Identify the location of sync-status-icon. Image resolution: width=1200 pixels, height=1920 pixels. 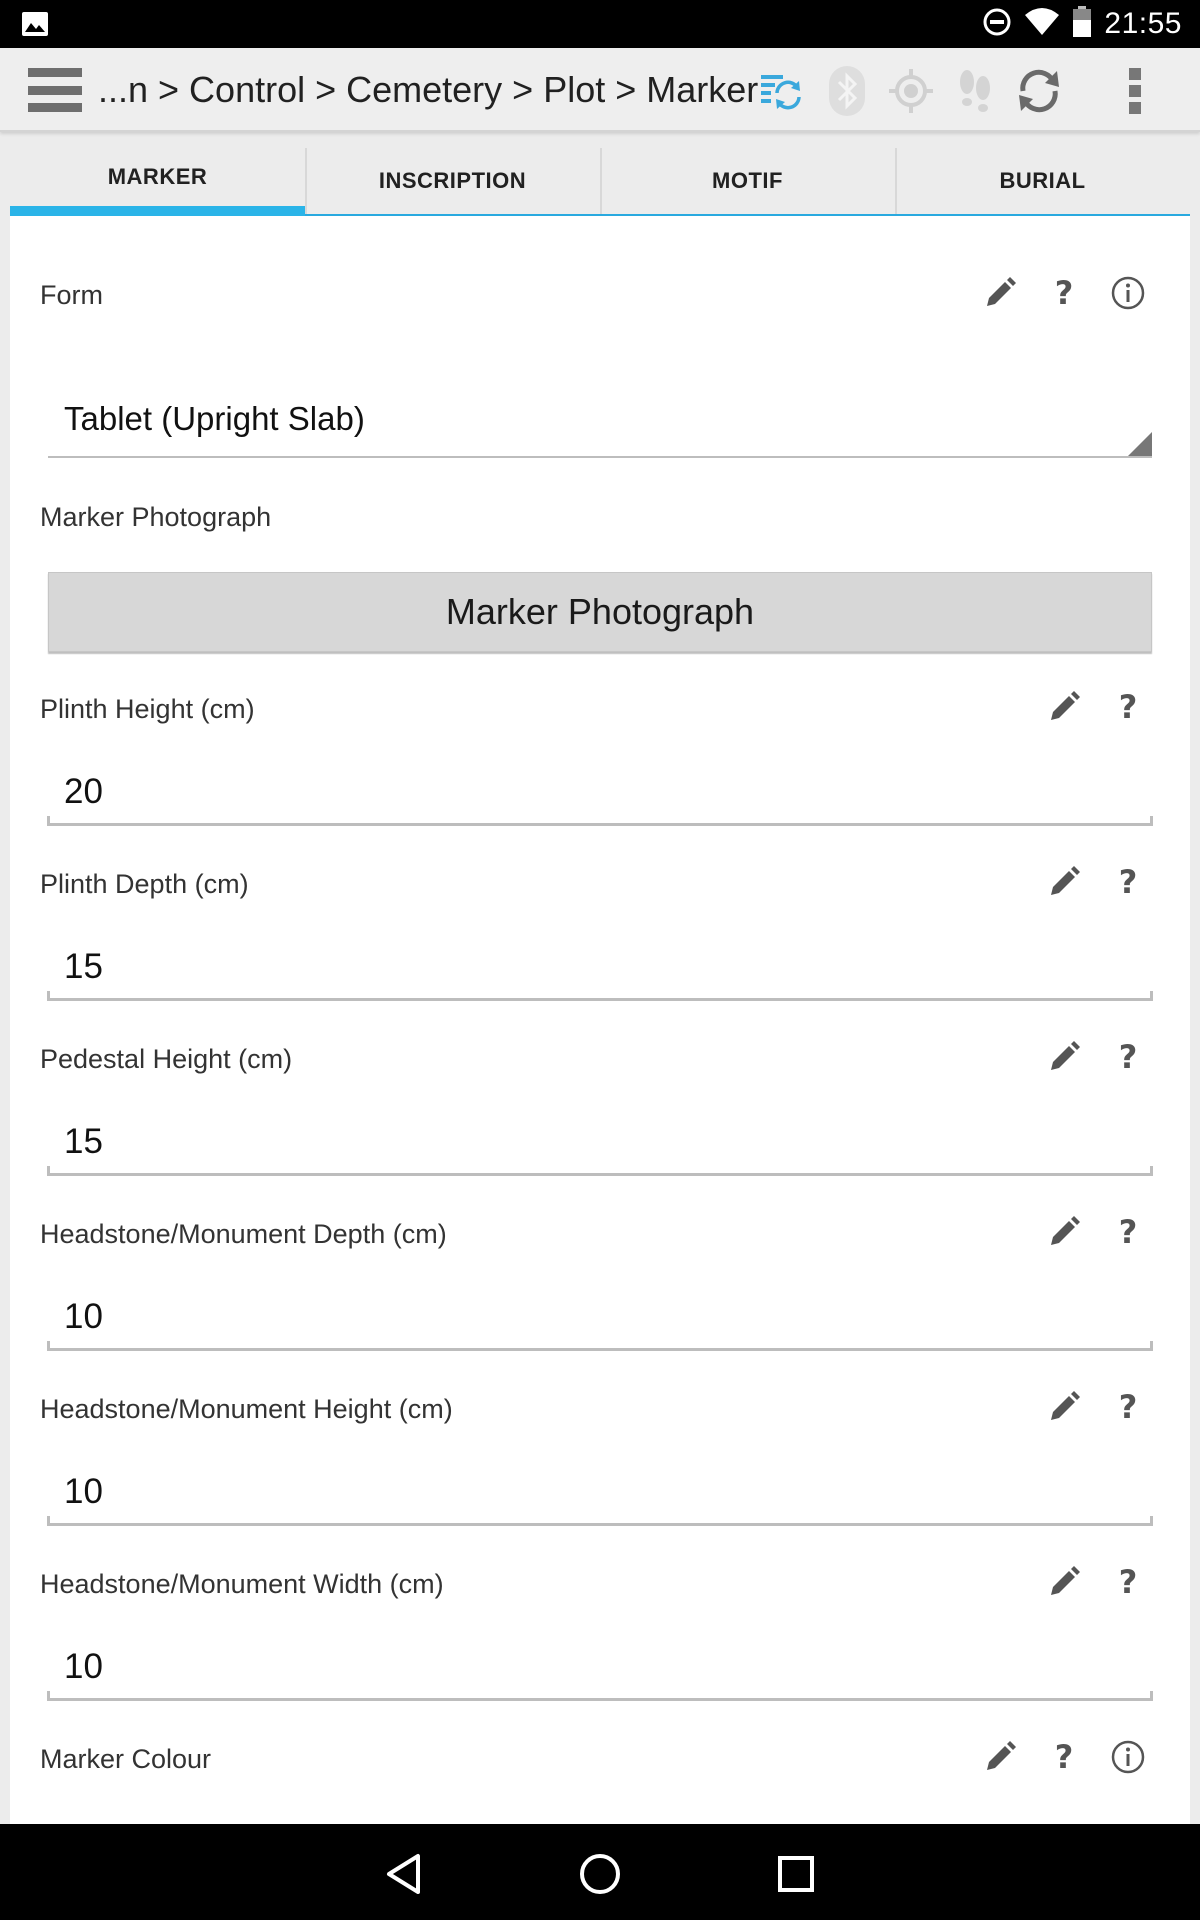
(781, 91).